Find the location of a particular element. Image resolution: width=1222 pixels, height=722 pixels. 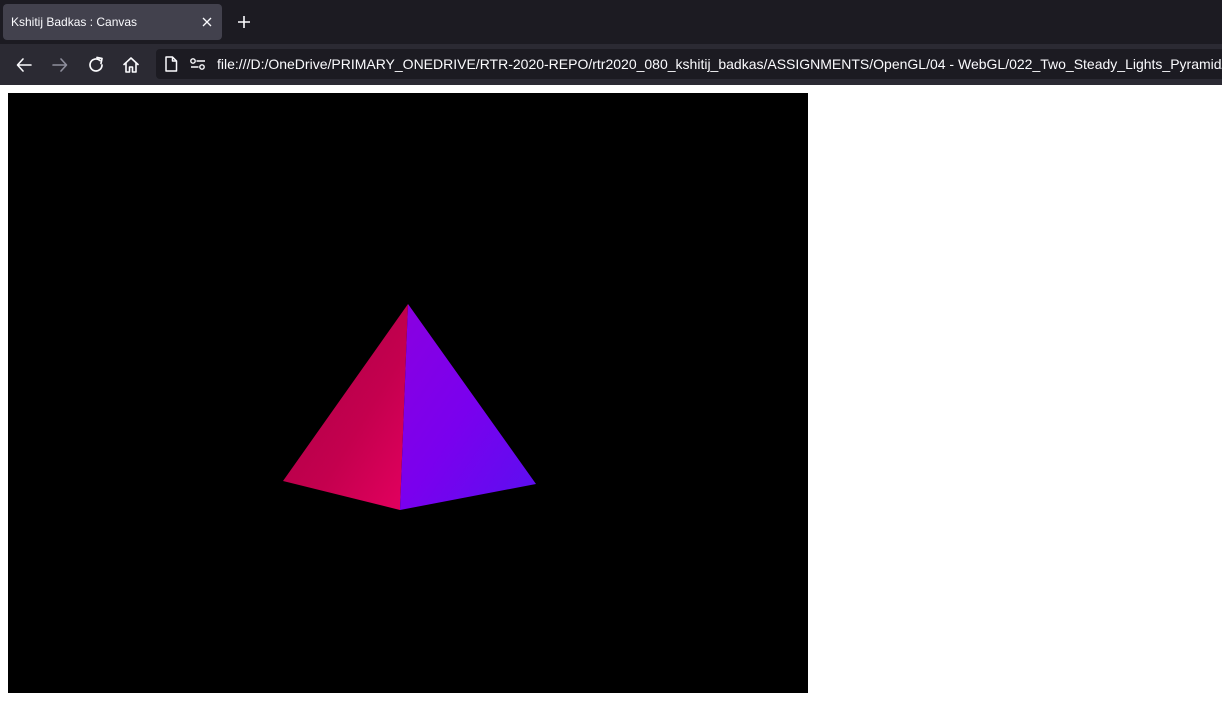

tab-title: Kshitij Badkas : Canvas is located at coordinates (74, 22).